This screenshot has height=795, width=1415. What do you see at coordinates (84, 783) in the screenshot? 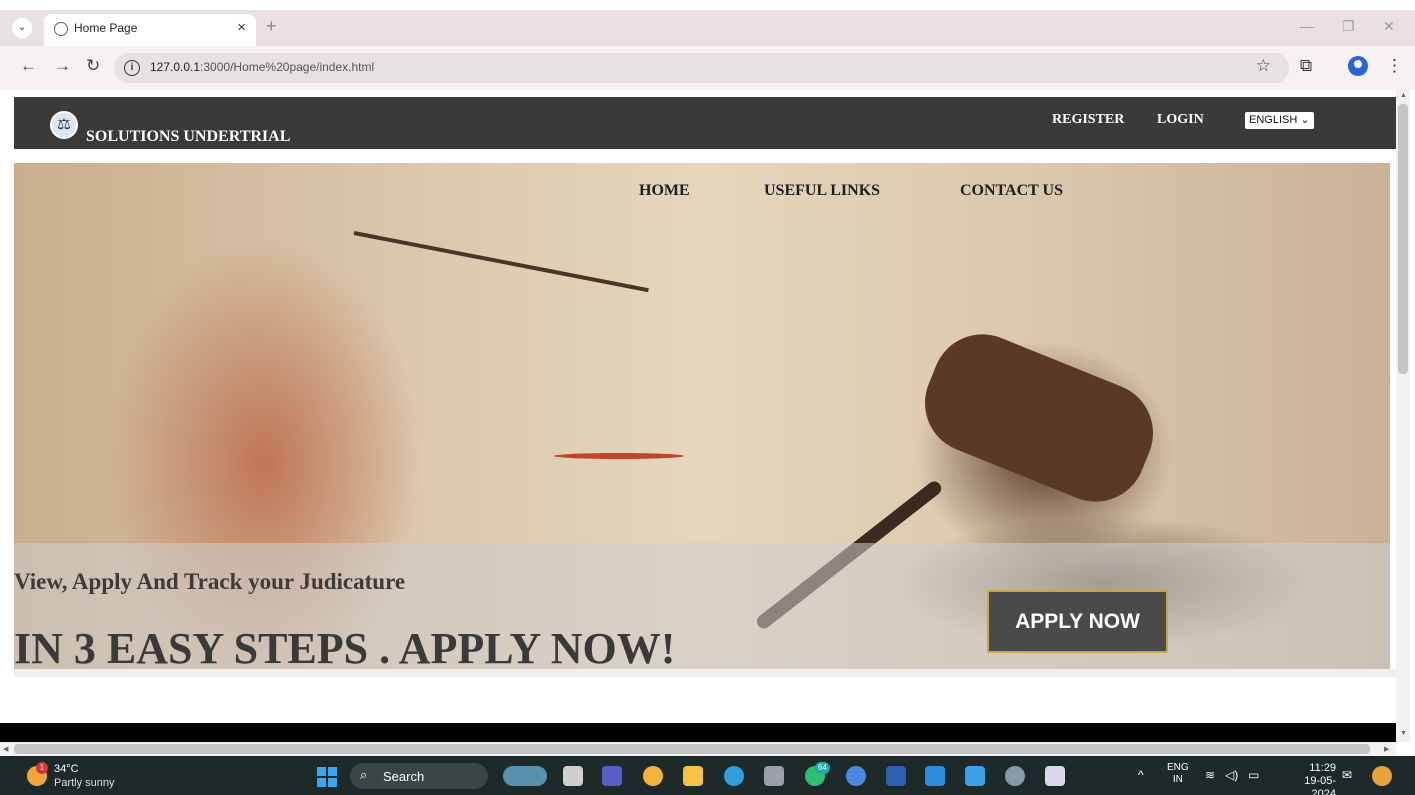
I see `weather-desc: Partly sunny` at bounding box center [84, 783].